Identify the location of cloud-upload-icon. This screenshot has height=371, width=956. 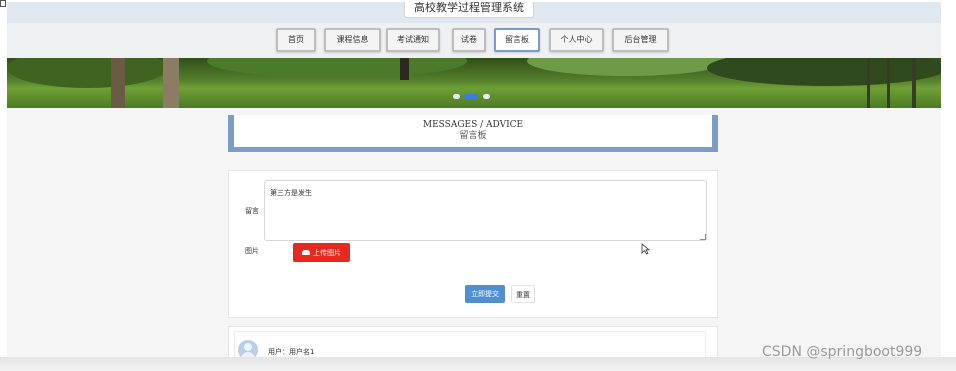
(306, 252).